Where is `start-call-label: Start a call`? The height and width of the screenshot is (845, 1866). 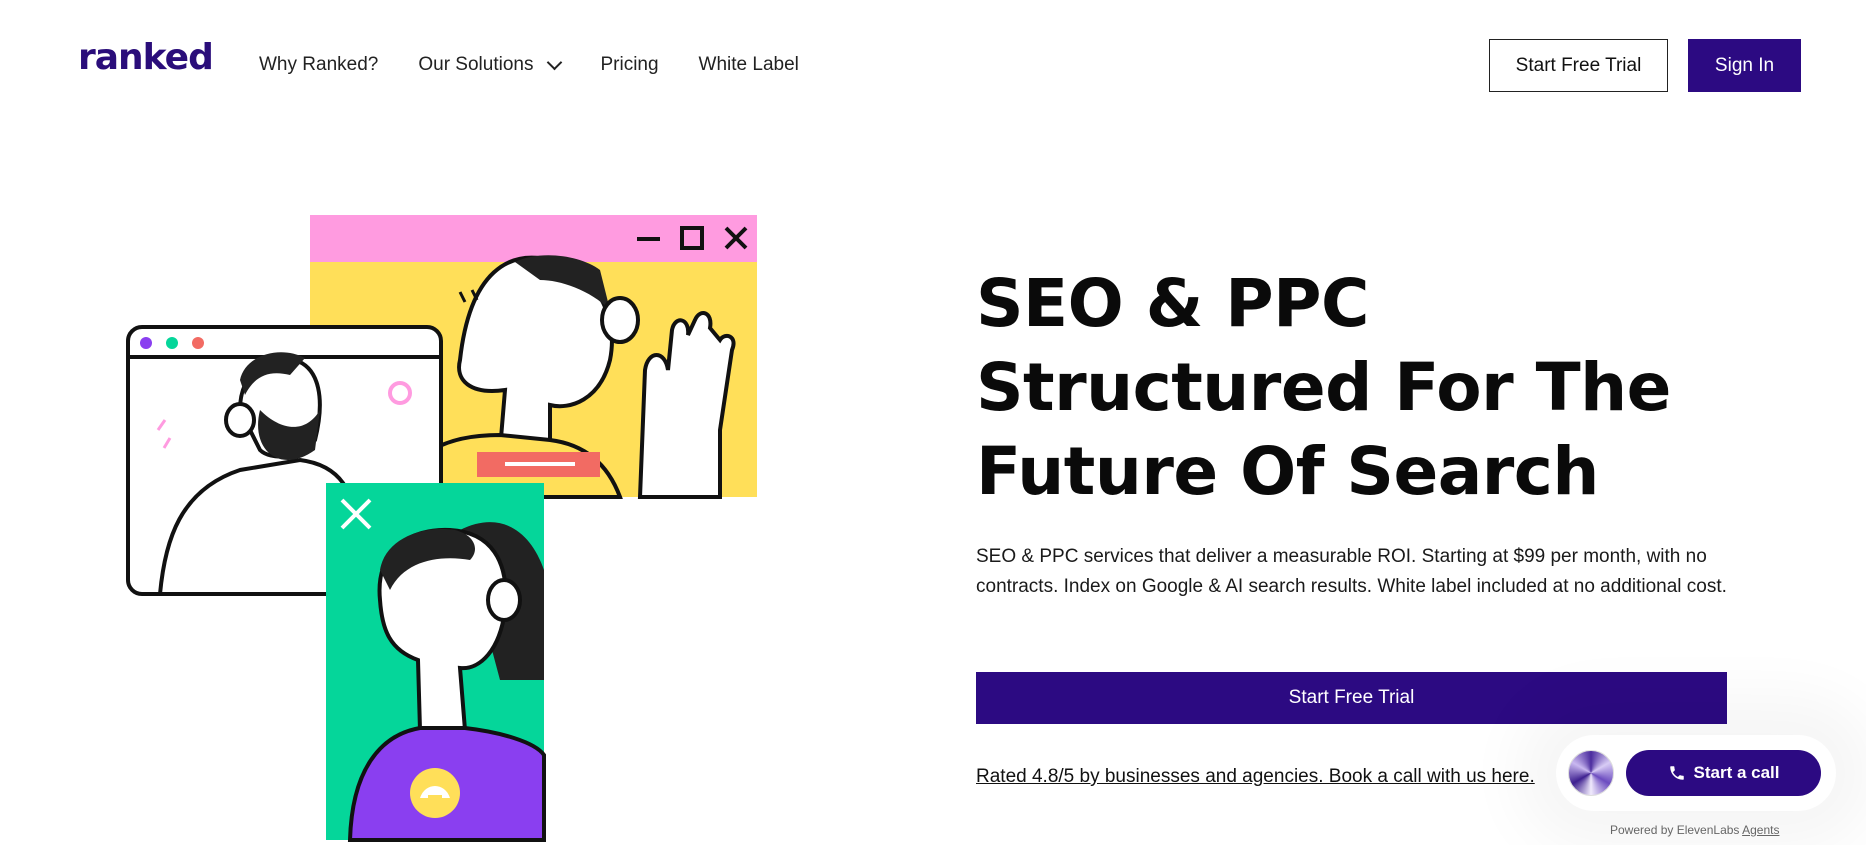
start-call-label: Start a call is located at coordinates (1736, 772).